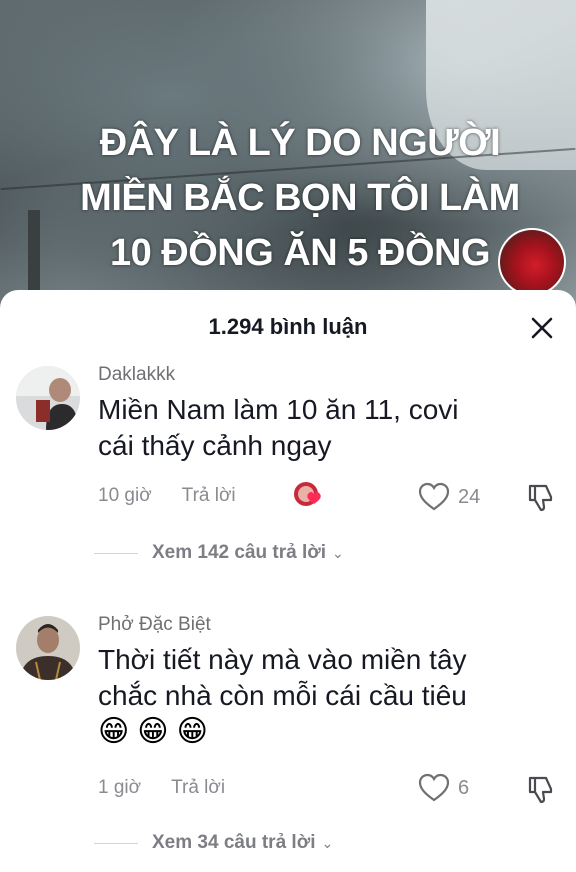 This screenshot has height=872, width=576. I want to click on comment-text-line: cái thấy cảnh ngay, so click(215, 445).